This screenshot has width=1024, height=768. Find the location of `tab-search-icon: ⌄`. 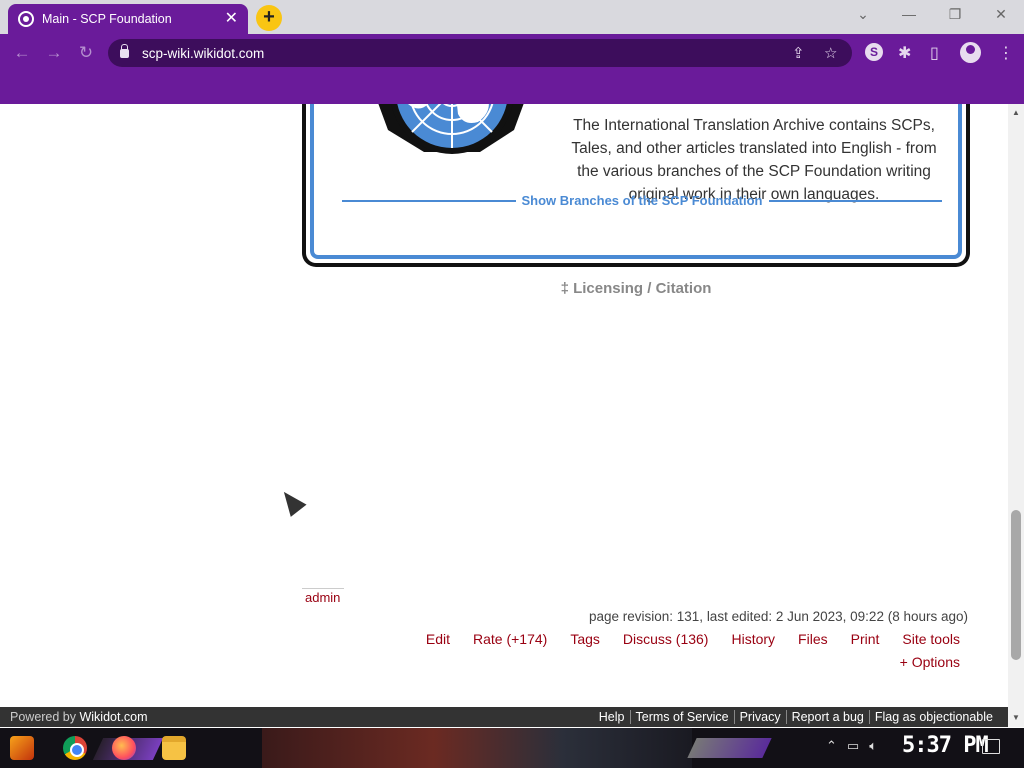

tab-search-icon: ⌄ is located at coordinates (863, 14).